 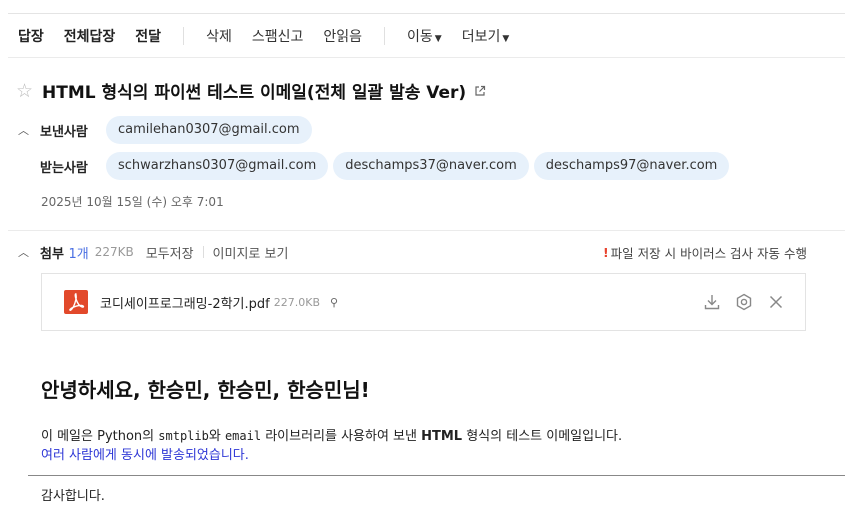 What do you see at coordinates (631, 166) in the screenshot?
I see `recipient-chip: deschamps97@naver.com` at bounding box center [631, 166].